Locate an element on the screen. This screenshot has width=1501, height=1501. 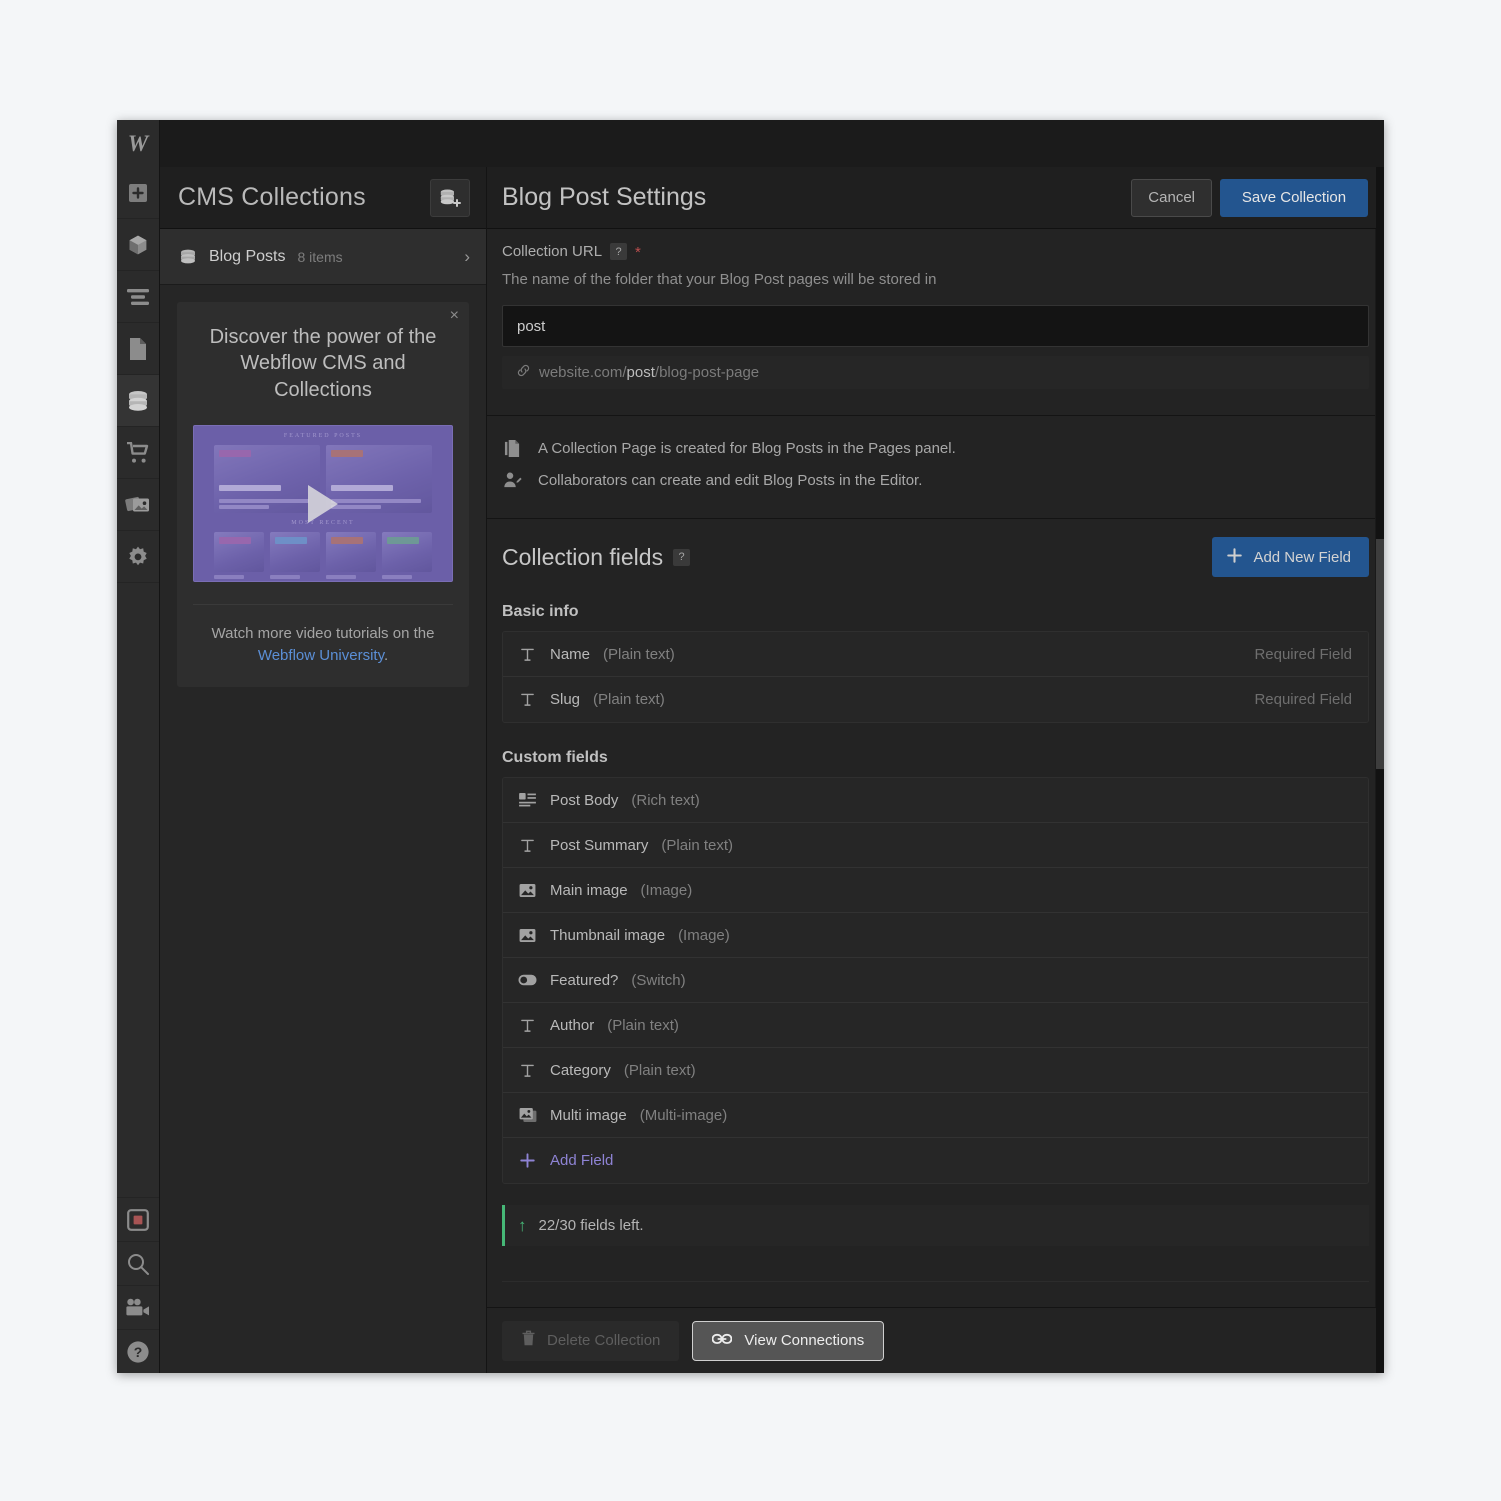
trash-icon is located at coordinates (528, 1340).